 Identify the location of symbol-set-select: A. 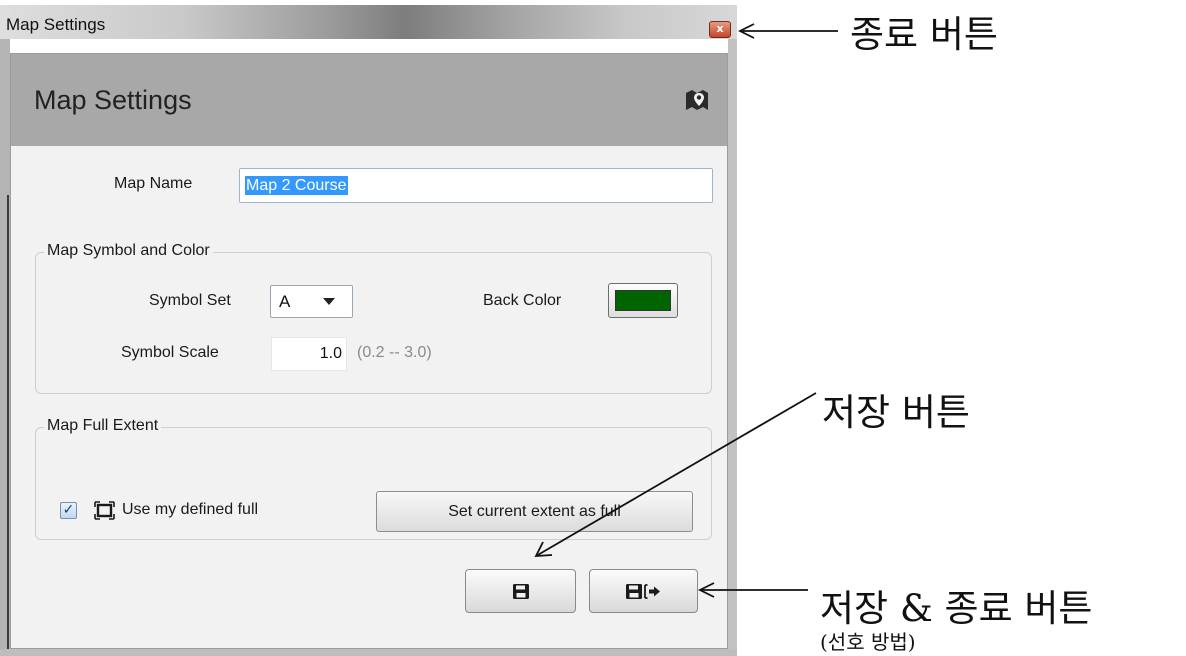
(311, 301).